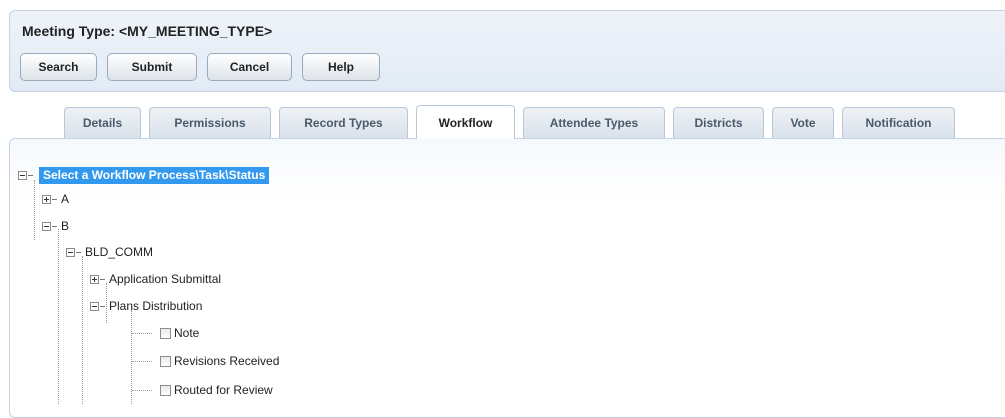  I want to click on tree-node-a: A, so click(55, 199).